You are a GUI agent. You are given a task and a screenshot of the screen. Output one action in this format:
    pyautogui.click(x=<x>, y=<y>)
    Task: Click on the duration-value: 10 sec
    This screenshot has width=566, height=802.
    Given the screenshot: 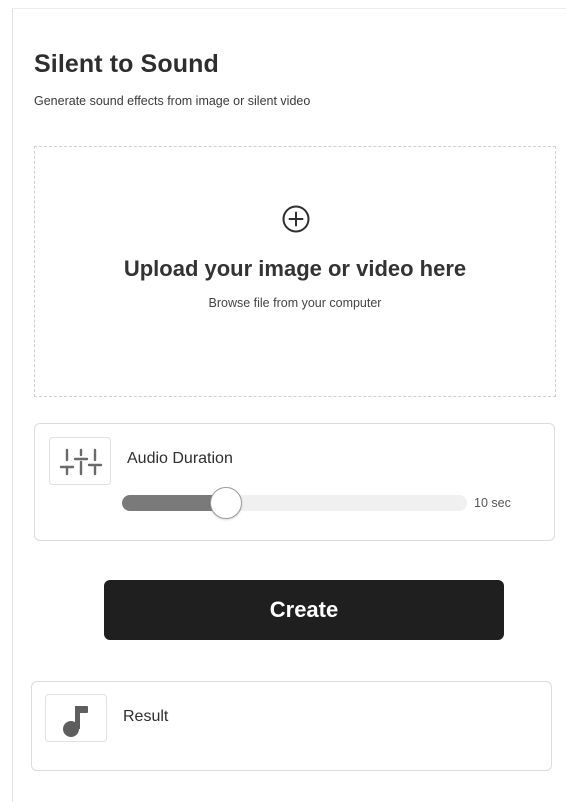 What is the action you would take?
    pyautogui.click(x=492, y=503)
    